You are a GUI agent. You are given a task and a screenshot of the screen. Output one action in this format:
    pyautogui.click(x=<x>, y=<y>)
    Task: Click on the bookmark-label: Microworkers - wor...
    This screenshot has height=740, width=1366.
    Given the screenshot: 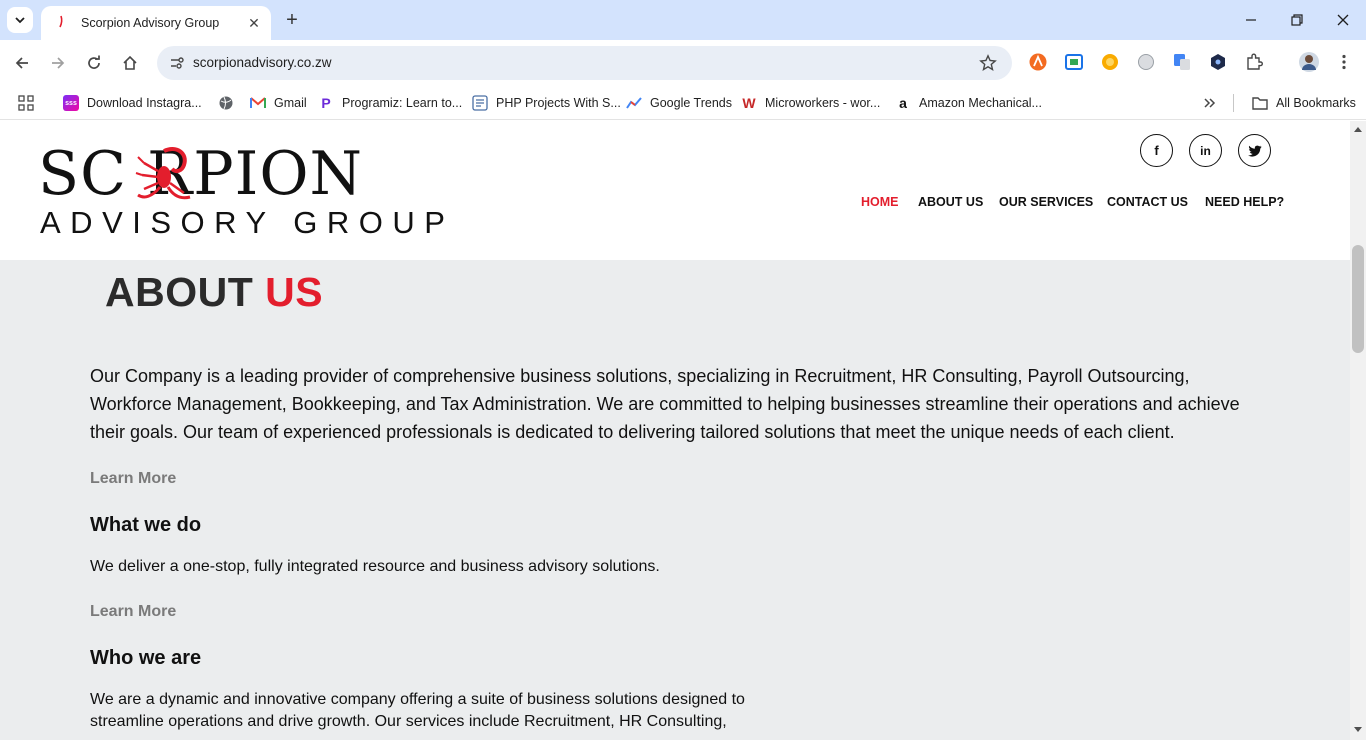 What is the action you would take?
    pyautogui.click(x=823, y=103)
    